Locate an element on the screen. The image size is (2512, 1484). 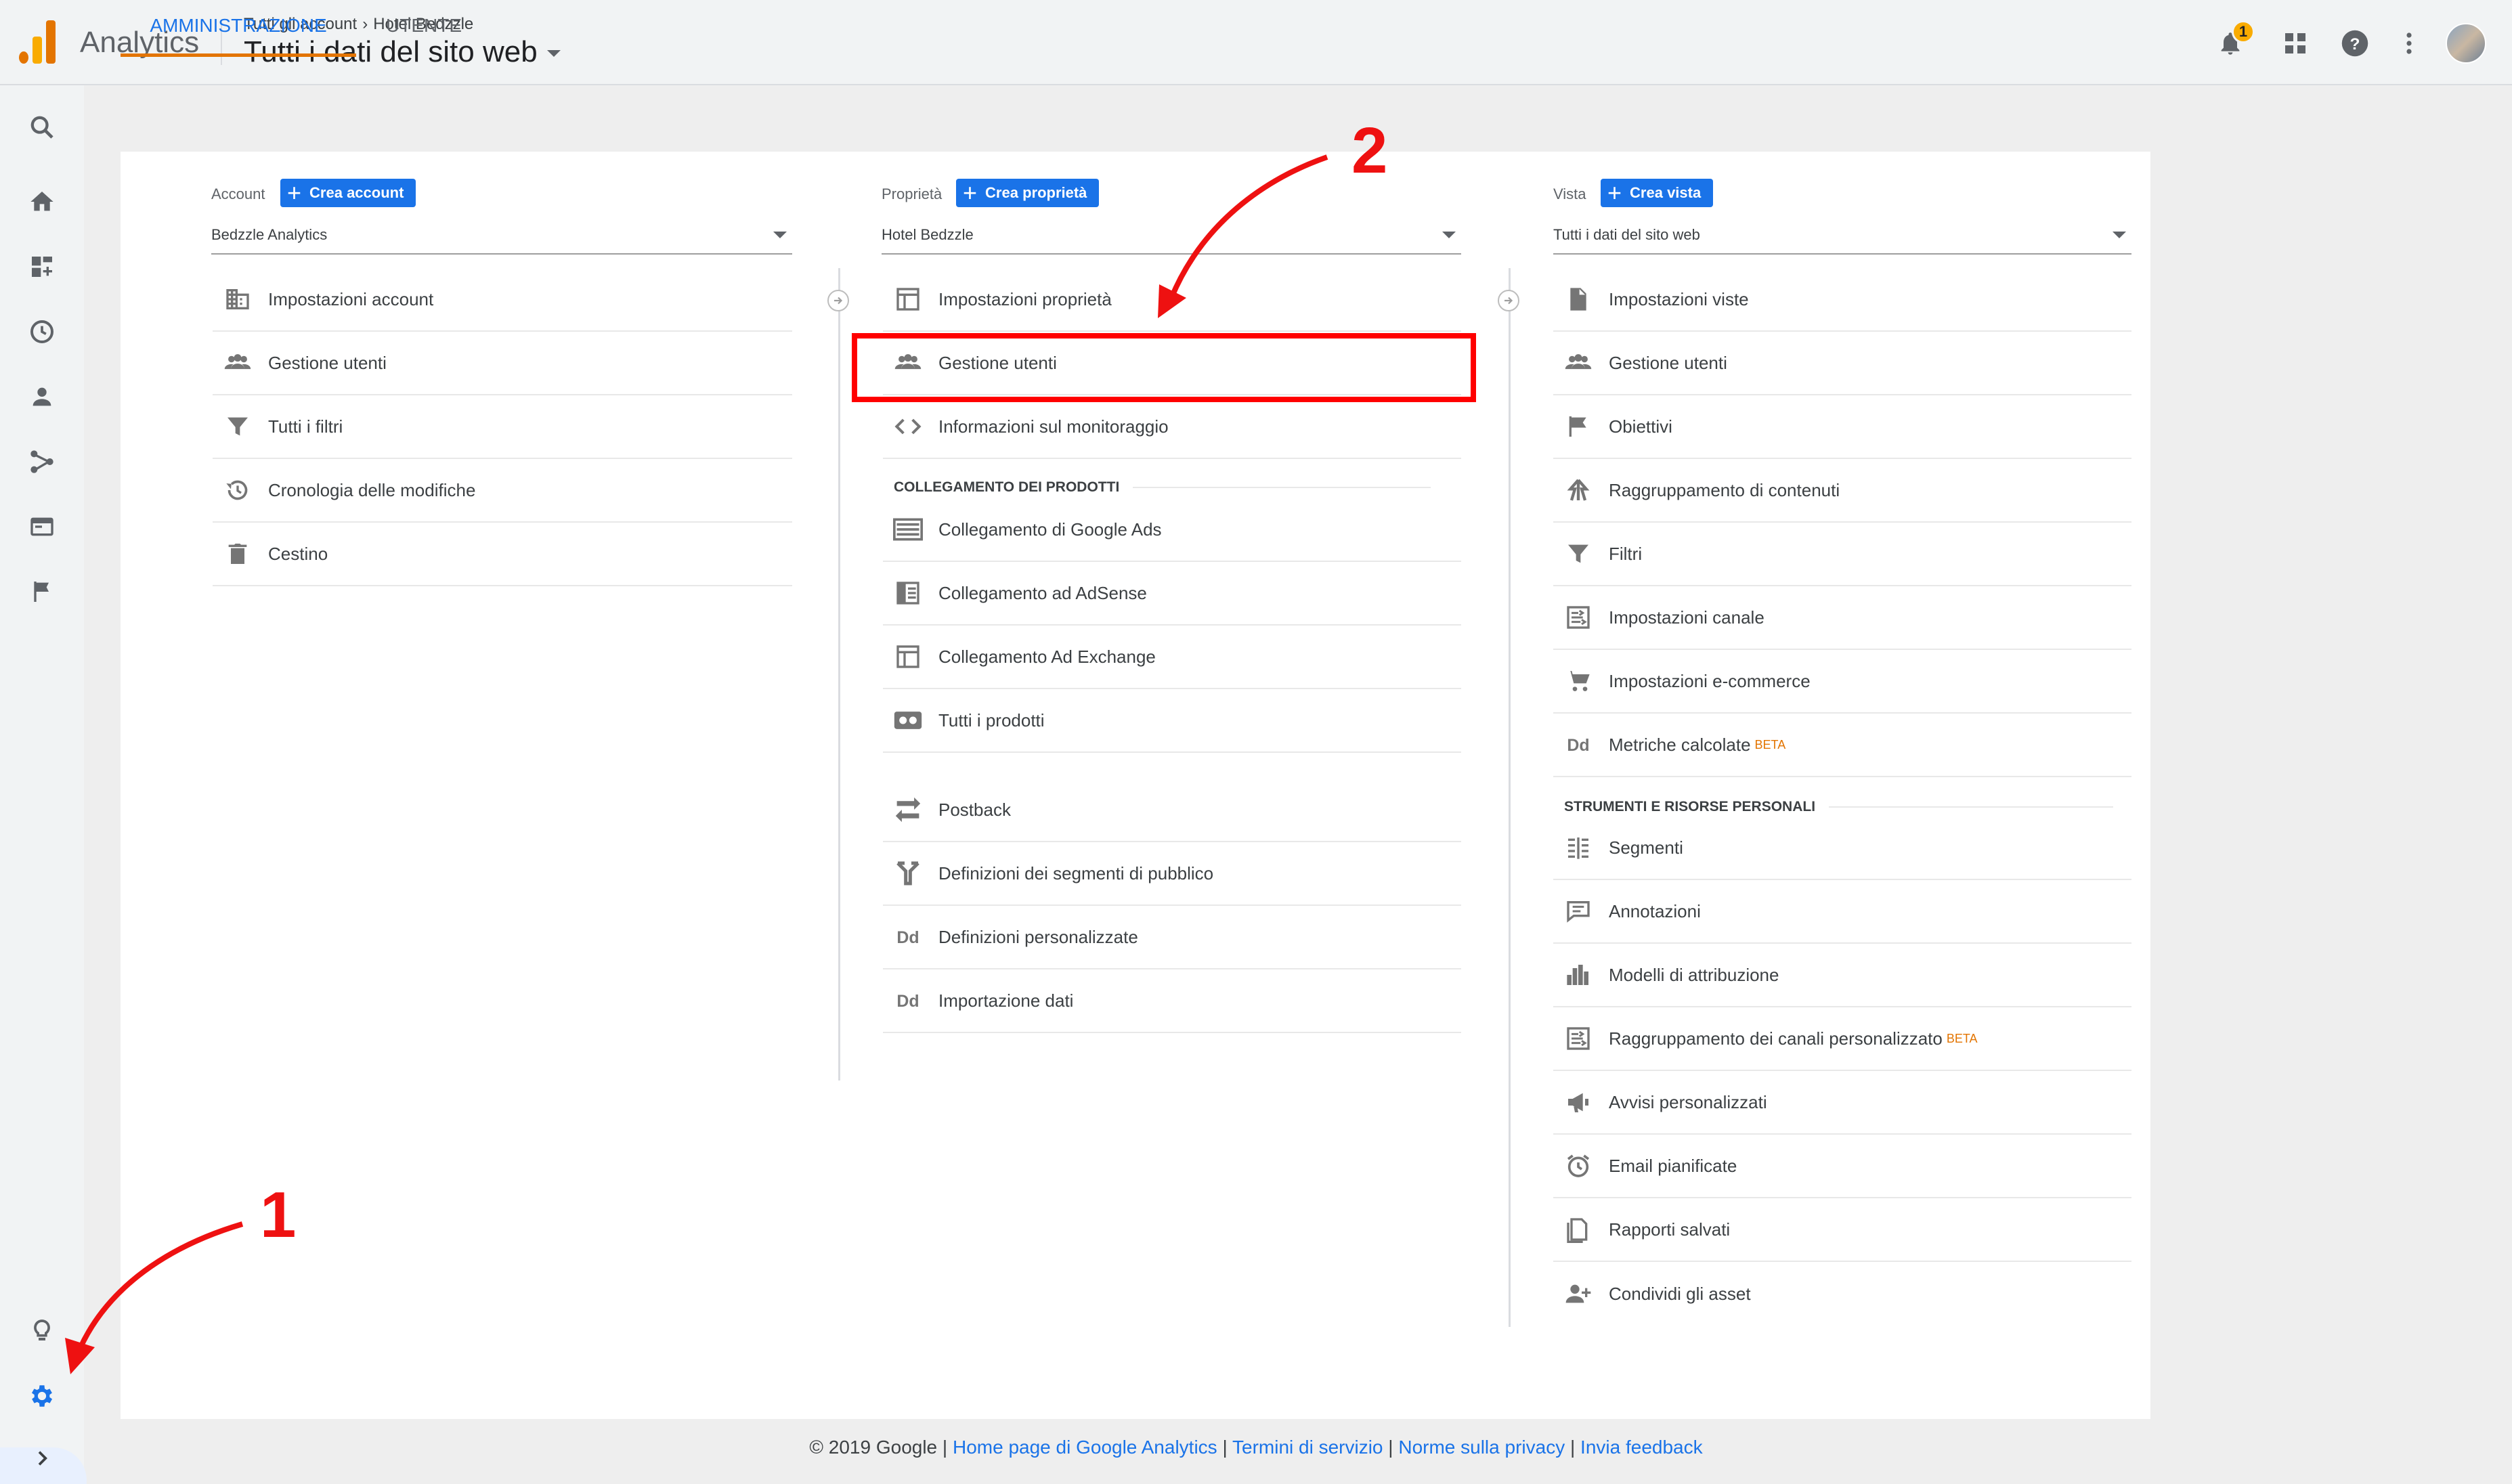
view-settings-item: Impostazioni viste is located at coordinates (1842, 300).